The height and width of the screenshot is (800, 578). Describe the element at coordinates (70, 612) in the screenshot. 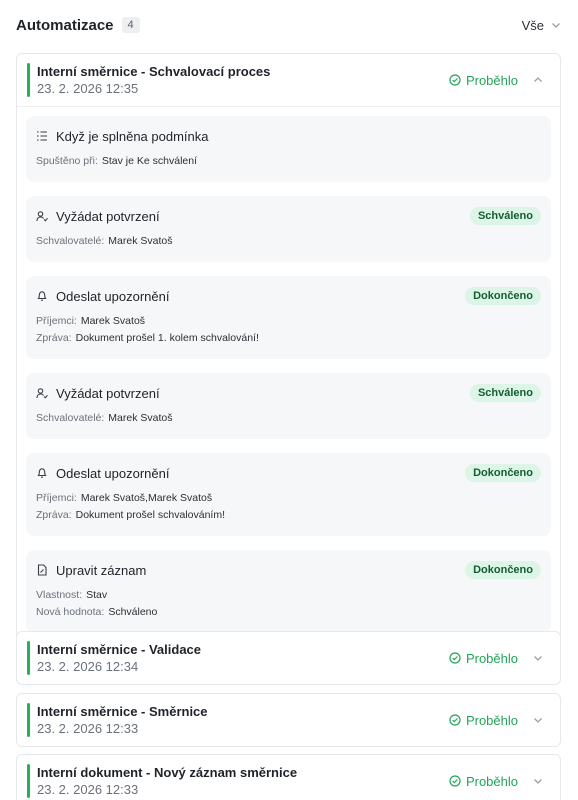

I see `detail-key: Nová hodnota:` at that location.